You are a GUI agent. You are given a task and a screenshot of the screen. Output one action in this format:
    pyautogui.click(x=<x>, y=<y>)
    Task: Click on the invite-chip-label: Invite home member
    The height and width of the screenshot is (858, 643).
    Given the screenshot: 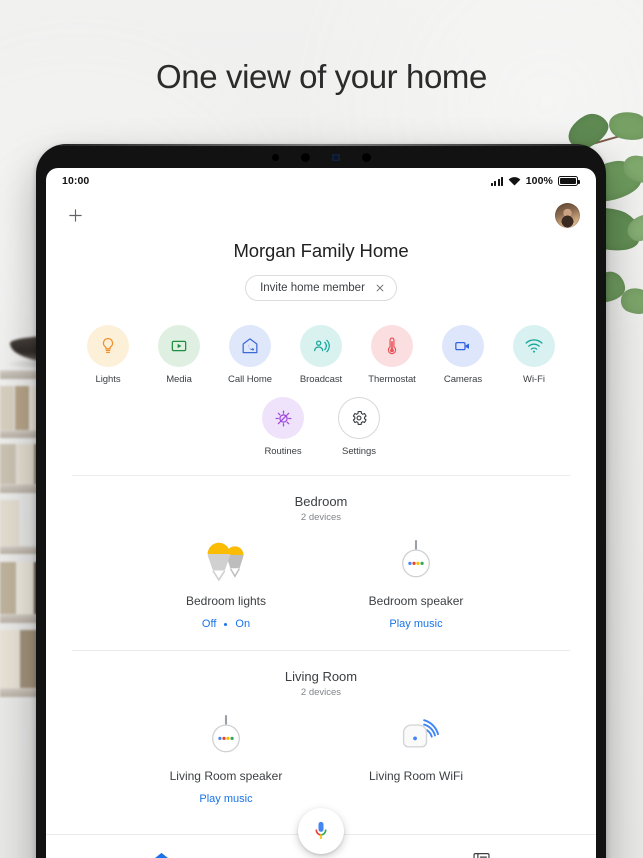 What is the action you would take?
    pyautogui.click(x=312, y=288)
    